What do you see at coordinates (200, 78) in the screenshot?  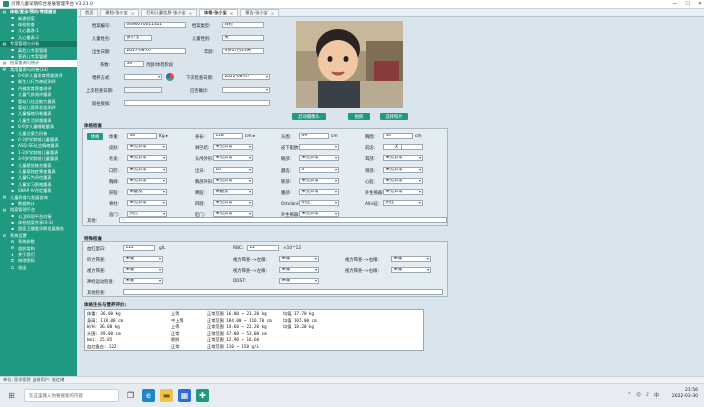 I see `next-date-label: 下次检查日期:` at bounding box center [200, 78].